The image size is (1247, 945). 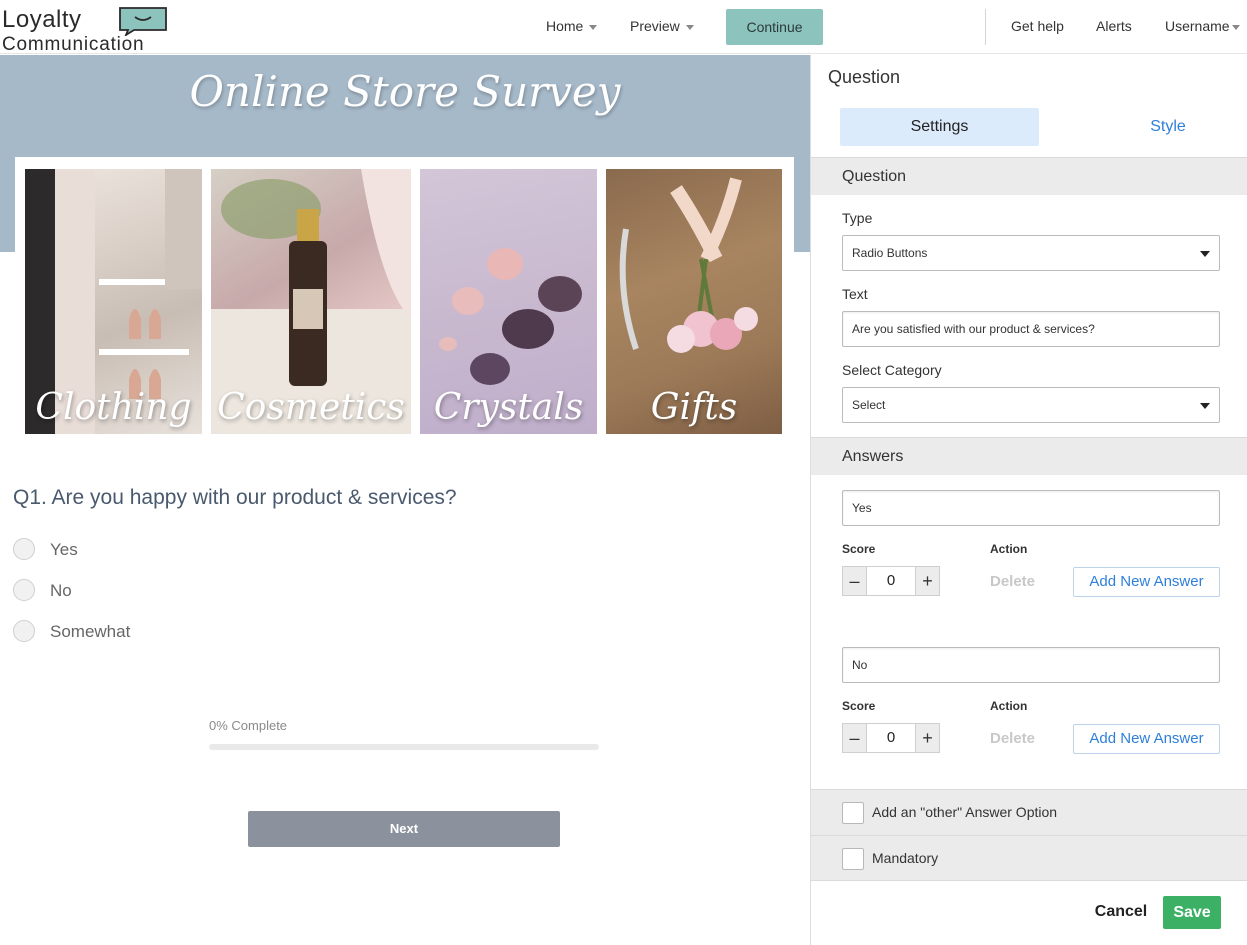 What do you see at coordinates (404, 747) in the screenshot?
I see `progress-bar` at bounding box center [404, 747].